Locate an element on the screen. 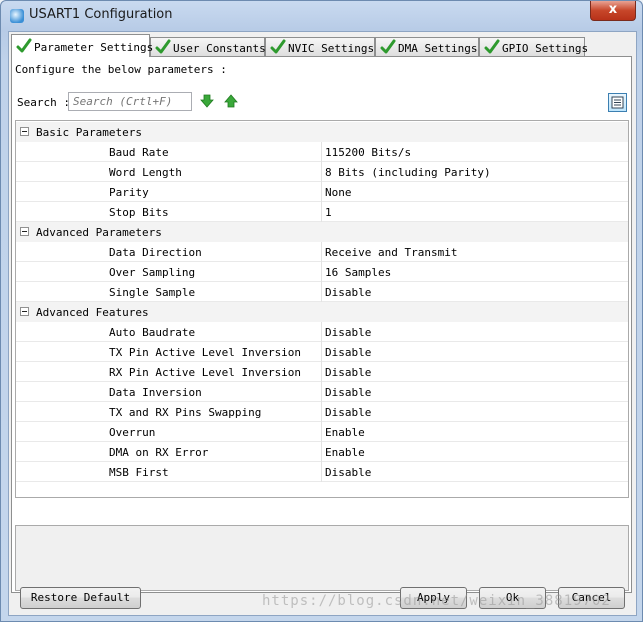 The image size is (643, 622). parameter-name: Single Sample is located at coordinates (152, 292).